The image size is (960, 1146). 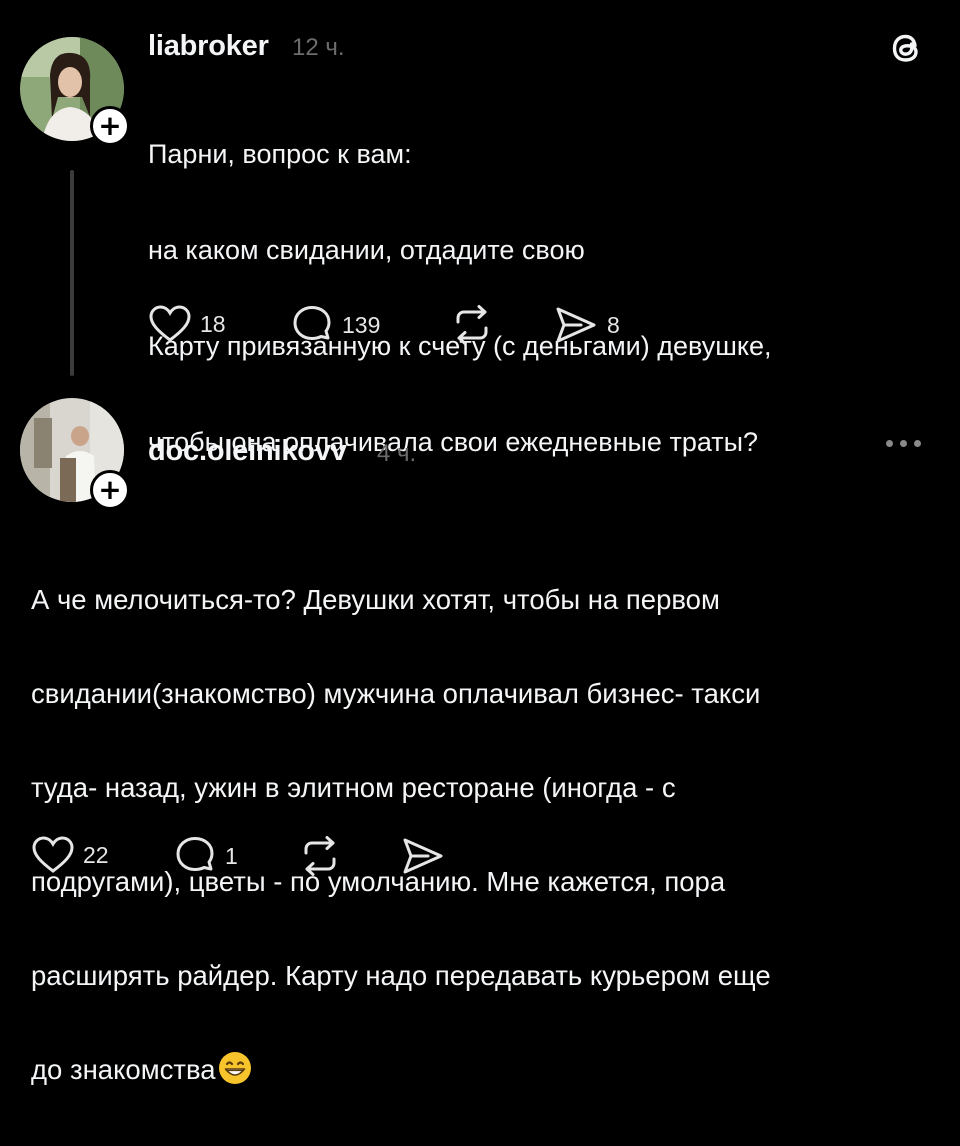 I want to click on follow-button-liabroker: +, so click(x=110, y=126).